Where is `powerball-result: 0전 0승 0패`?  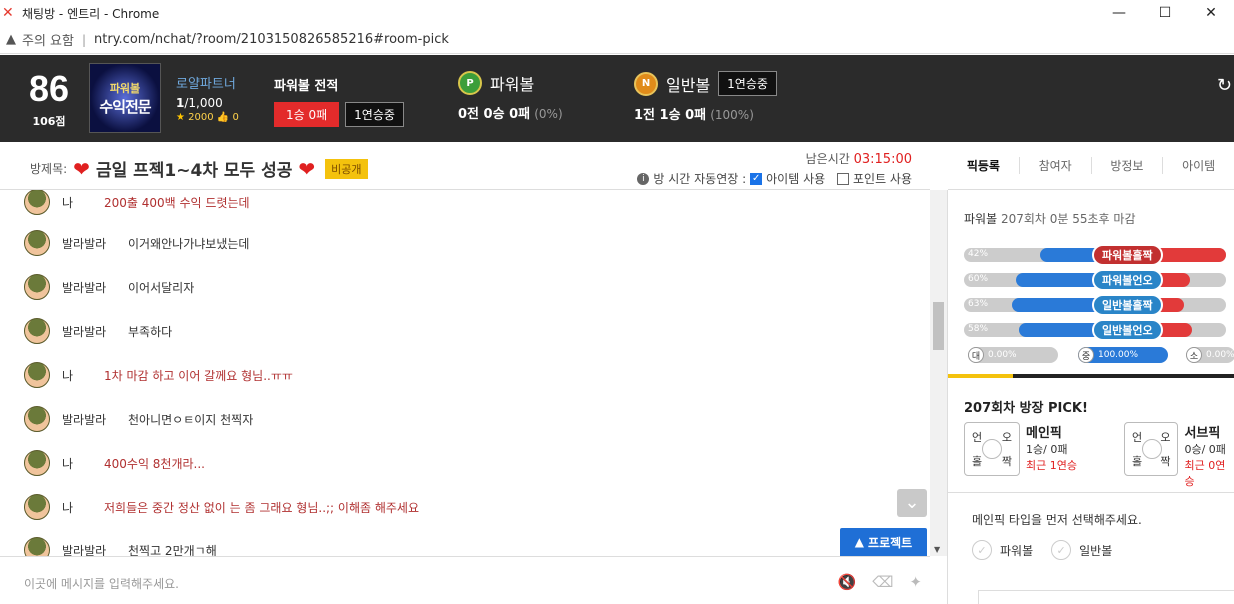
powerball-result: 0전 0승 0패 is located at coordinates (494, 114).